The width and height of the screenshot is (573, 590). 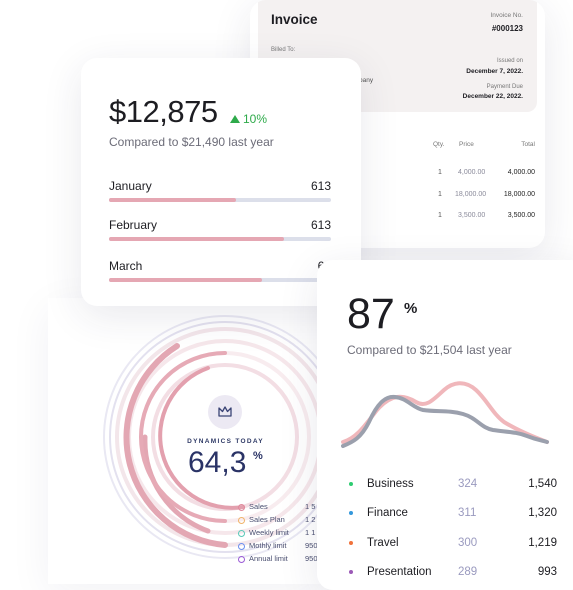 What do you see at coordinates (507, 28) in the screenshot?
I see `invoice-number: #000123` at bounding box center [507, 28].